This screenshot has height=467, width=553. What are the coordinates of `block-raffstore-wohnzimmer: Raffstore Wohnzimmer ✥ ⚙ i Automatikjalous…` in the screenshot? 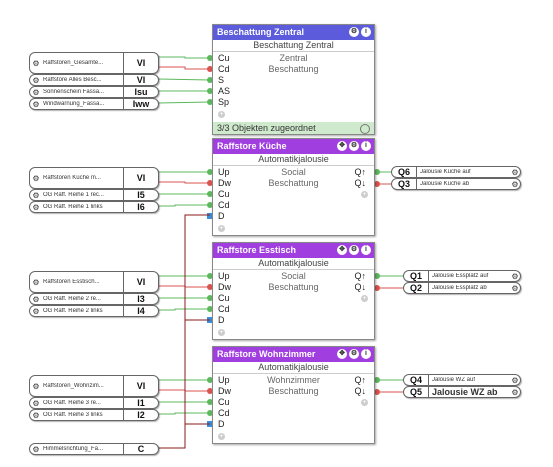 It's located at (293, 395).